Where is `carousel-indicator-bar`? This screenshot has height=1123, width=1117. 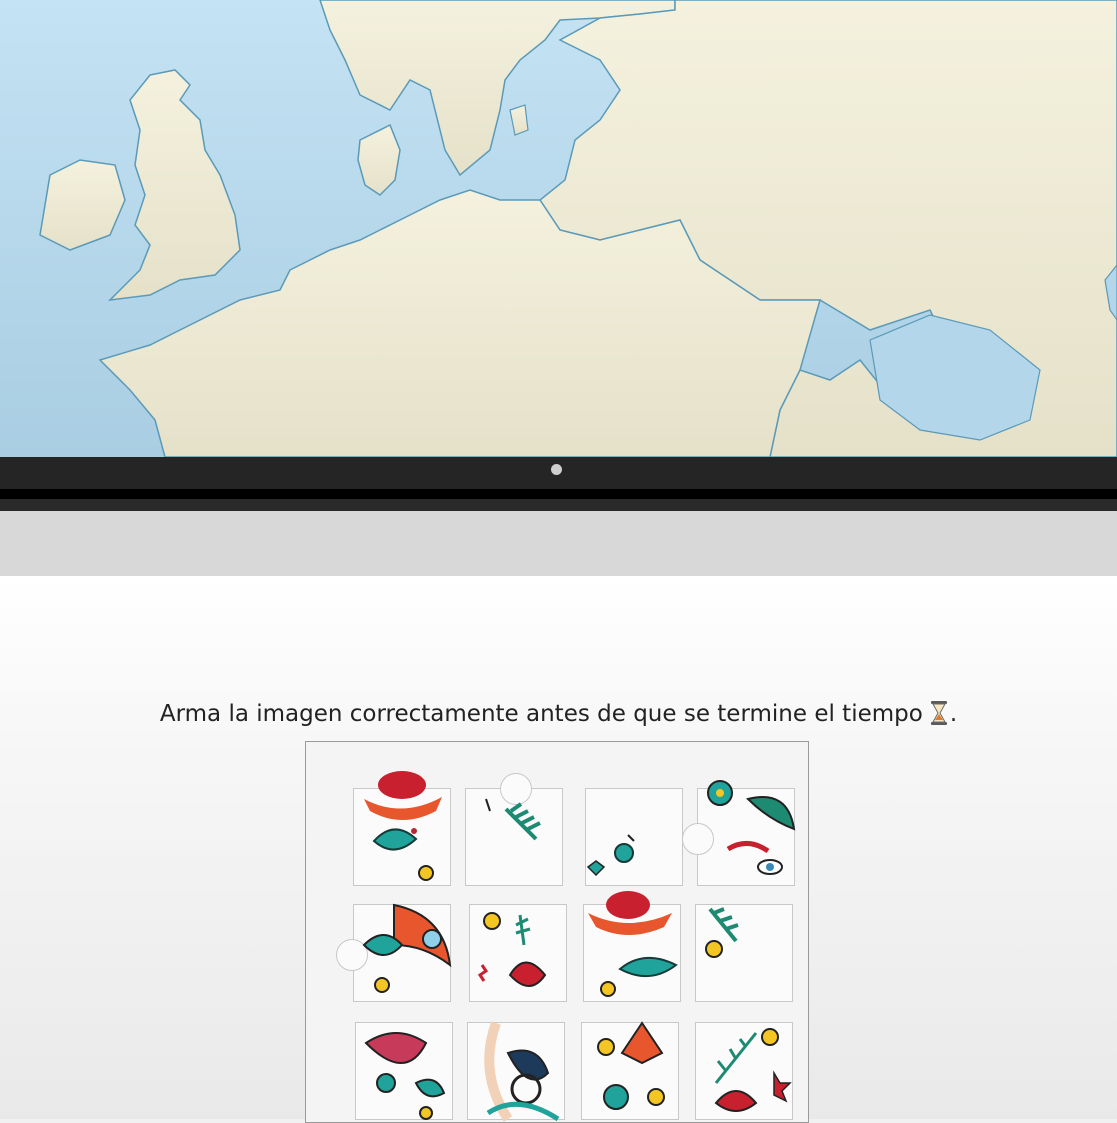
carousel-indicator-bar is located at coordinates (558, 473).